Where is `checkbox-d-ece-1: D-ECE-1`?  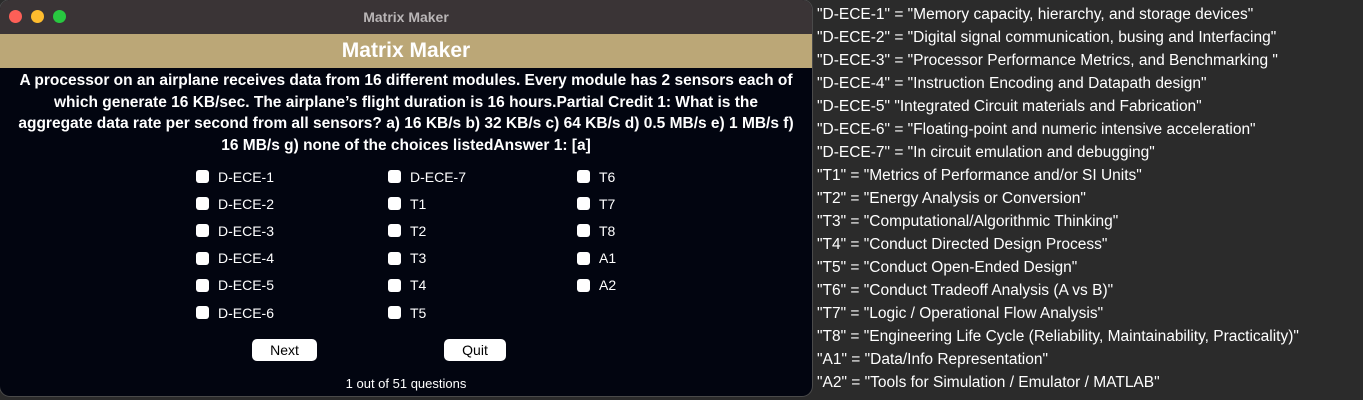 checkbox-d-ece-1: D-ECE-1 is located at coordinates (235, 176).